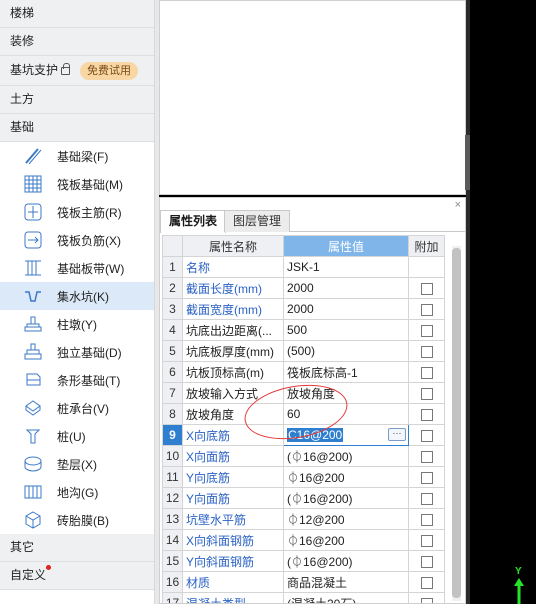 This screenshot has height=604, width=536. I want to click on scrollbar-thumb, so click(456, 423).